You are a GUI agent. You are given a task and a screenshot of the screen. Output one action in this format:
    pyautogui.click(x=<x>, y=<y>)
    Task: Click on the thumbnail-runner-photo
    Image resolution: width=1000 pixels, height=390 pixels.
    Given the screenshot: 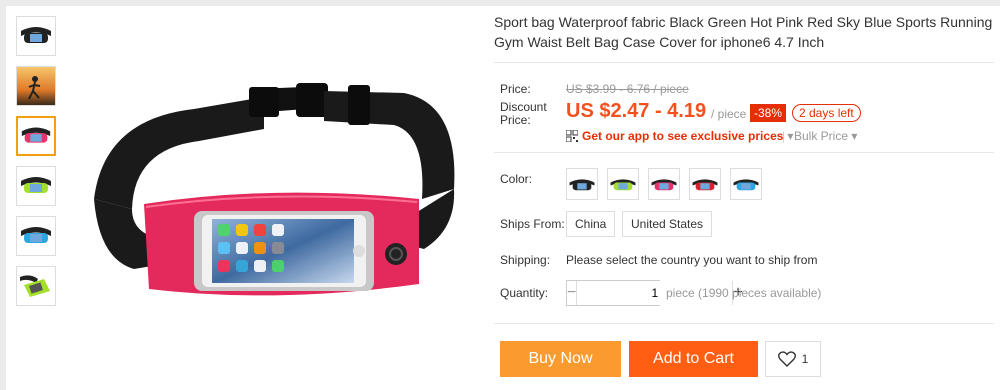 What is the action you would take?
    pyautogui.click(x=36, y=86)
    